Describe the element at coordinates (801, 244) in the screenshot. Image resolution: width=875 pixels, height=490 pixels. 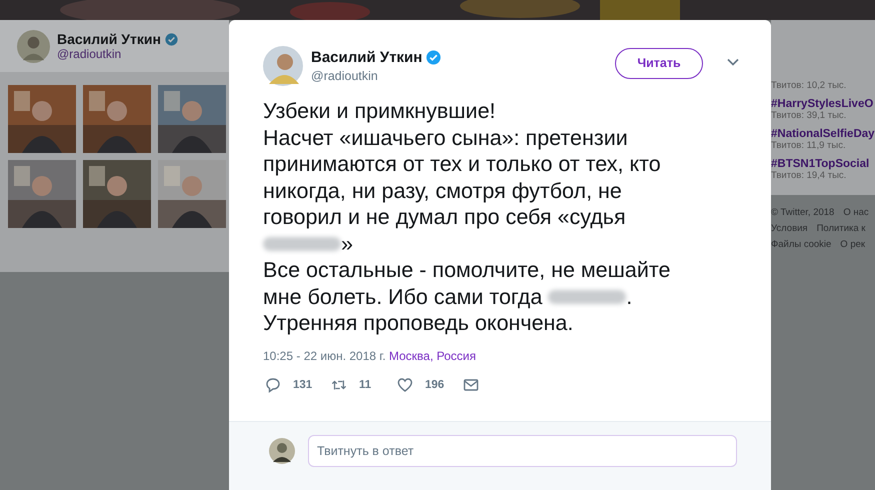
I see `footer-link: Файлы cookie` at that location.